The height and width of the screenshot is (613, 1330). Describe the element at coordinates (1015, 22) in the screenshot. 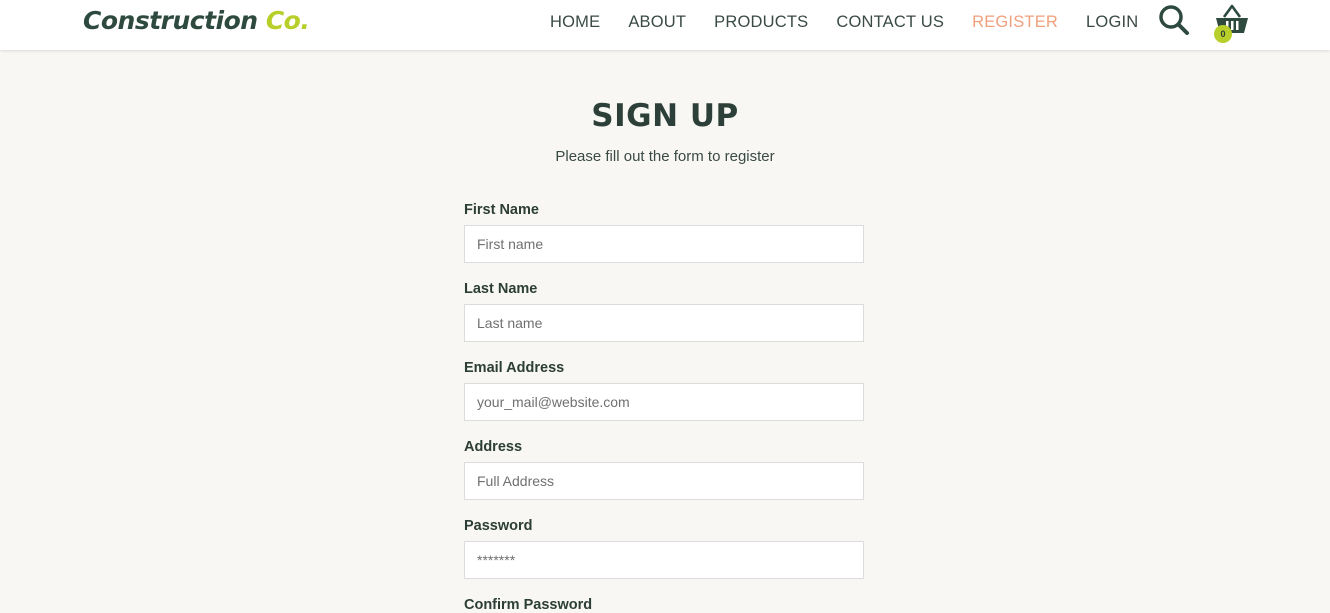

I see `nav-register-link: REGISTER` at that location.